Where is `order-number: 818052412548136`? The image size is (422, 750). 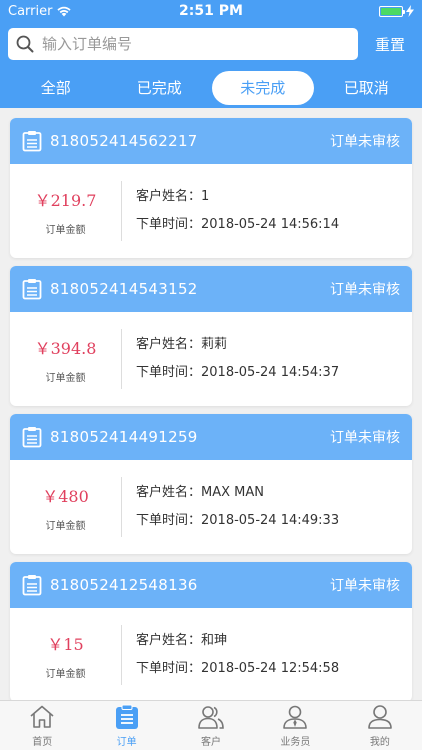 order-number: 818052412548136 is located at coordinates (124, 585).